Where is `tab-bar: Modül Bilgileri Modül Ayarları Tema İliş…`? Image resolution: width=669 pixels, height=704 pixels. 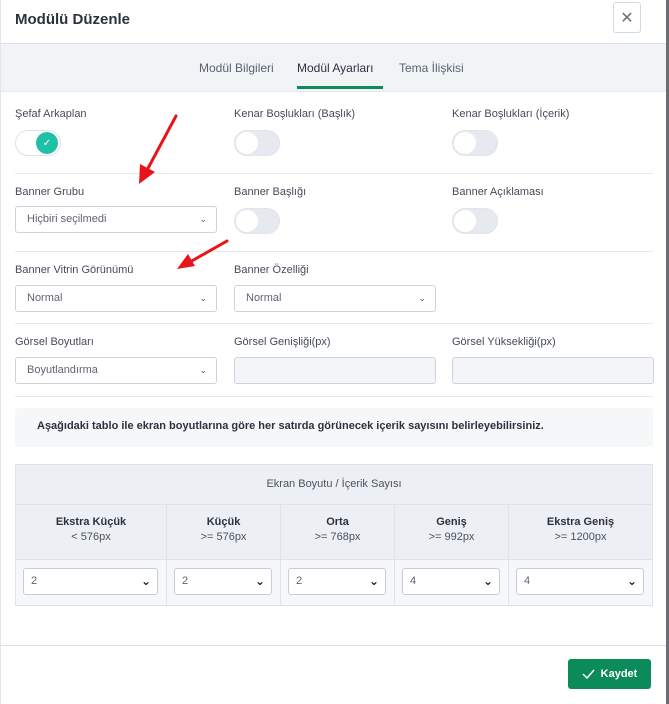
tab-bar: Modül Bilgileri Modül Ayarları Tema İliş… is located at coordinates (333, 68).